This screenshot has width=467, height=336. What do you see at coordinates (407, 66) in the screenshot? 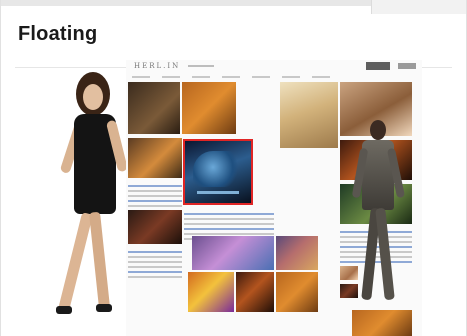
I see `site-header-block-small` at bounding box center [407, 66].